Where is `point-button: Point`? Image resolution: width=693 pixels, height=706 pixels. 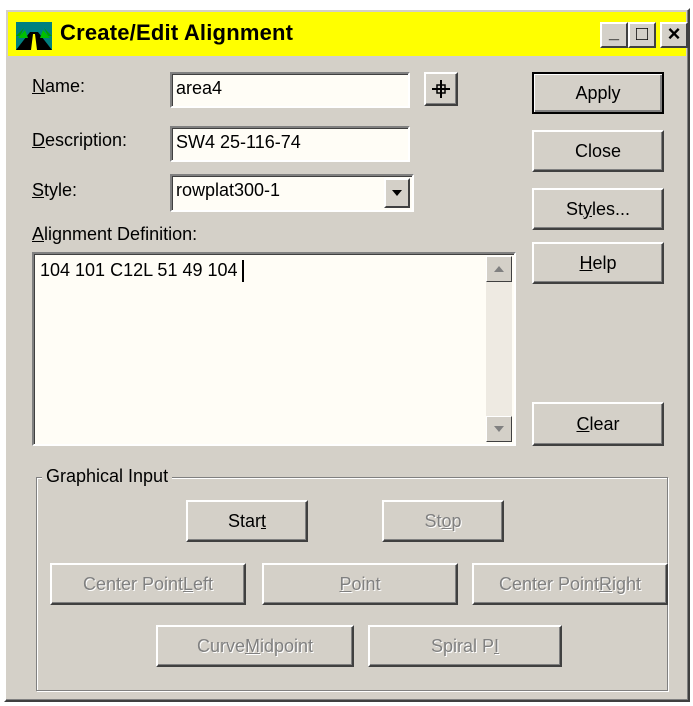 point-button: Point is located at coordinates (360, 584).